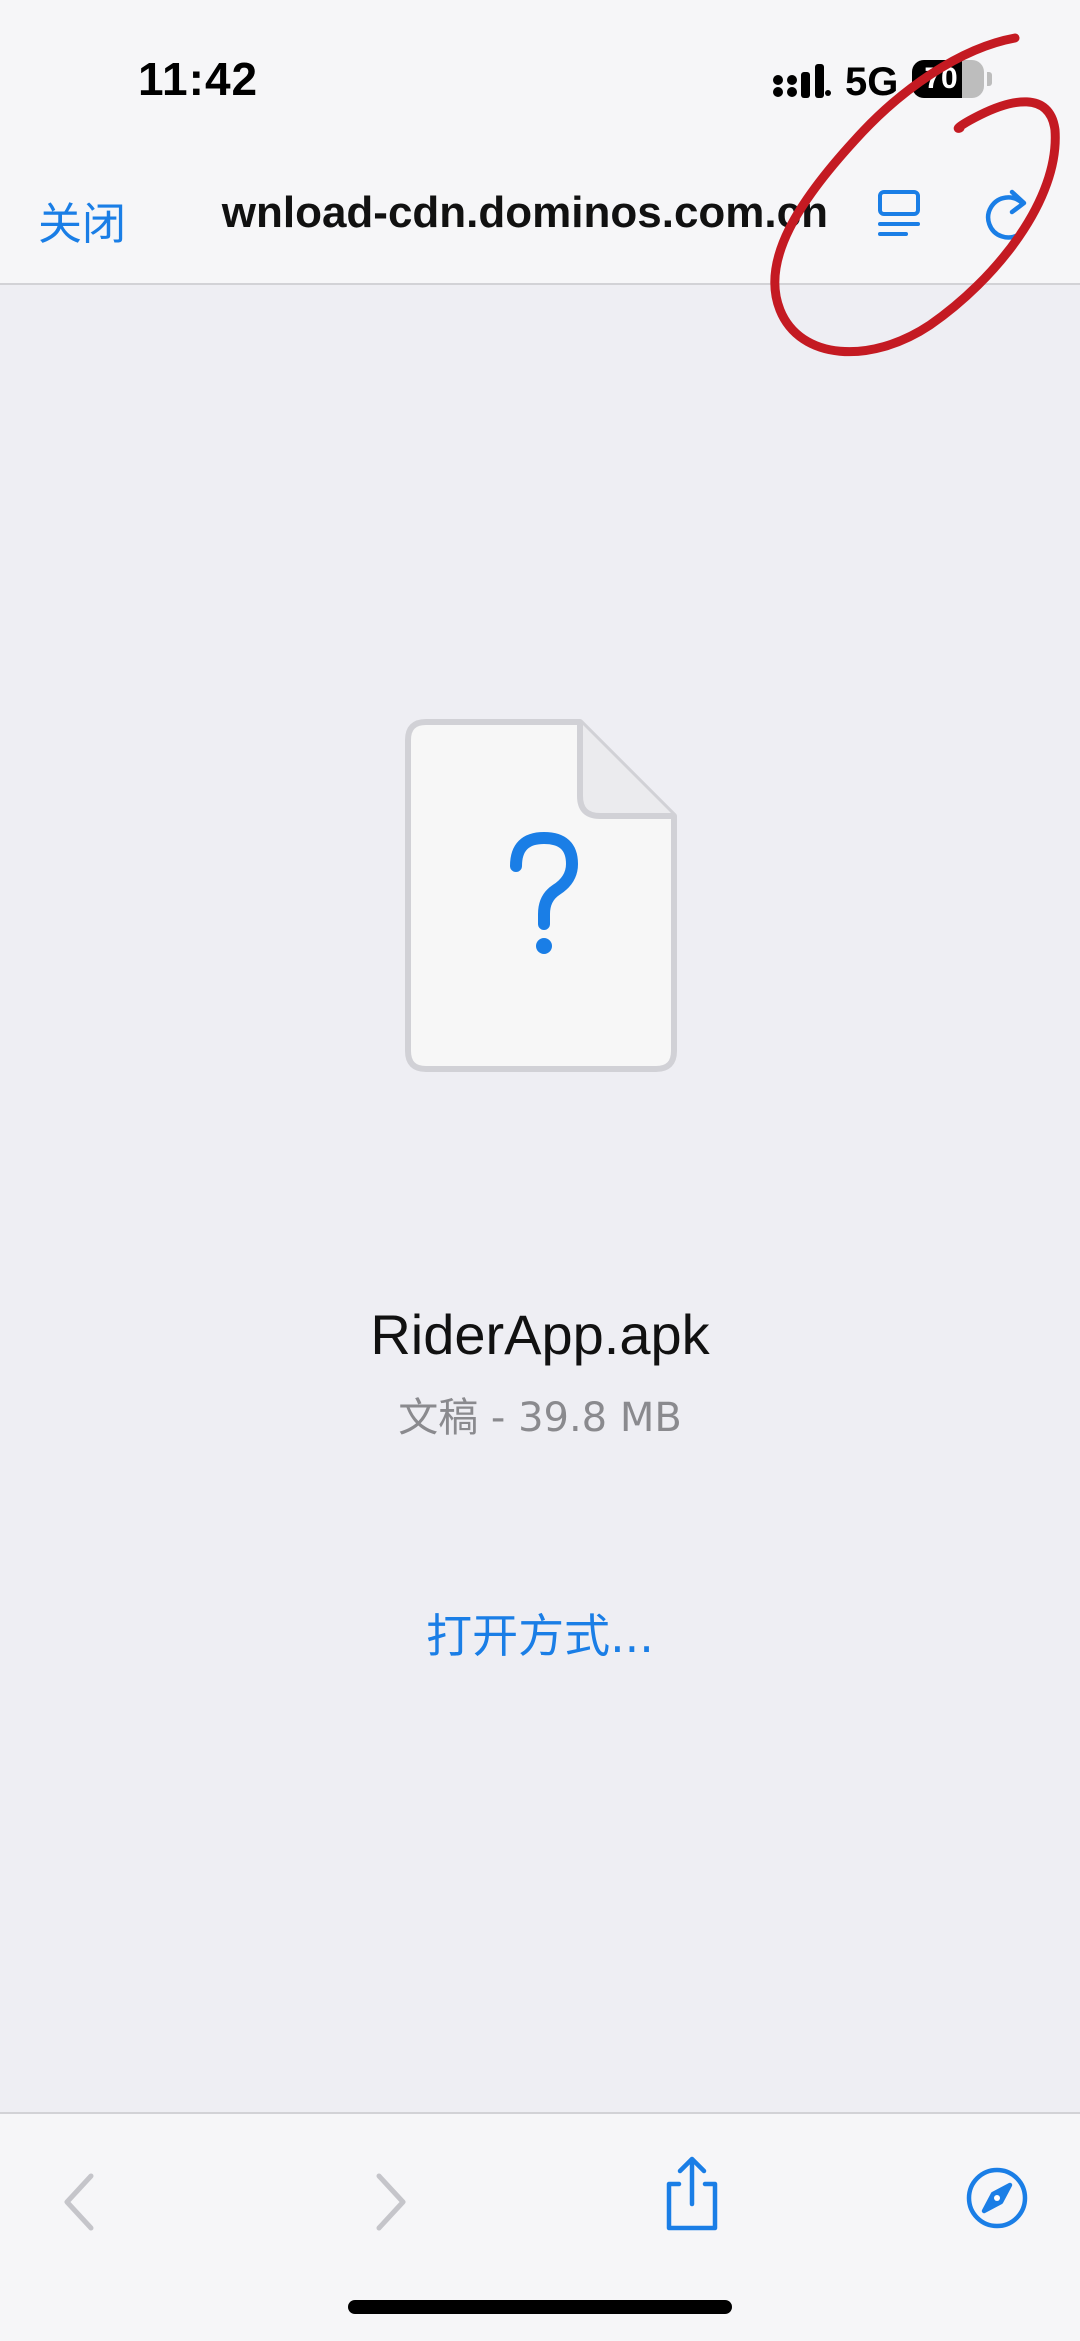 This screenshot has height=2341, width=1080. I want to click on battery-icon: 70, so click(948, 79).